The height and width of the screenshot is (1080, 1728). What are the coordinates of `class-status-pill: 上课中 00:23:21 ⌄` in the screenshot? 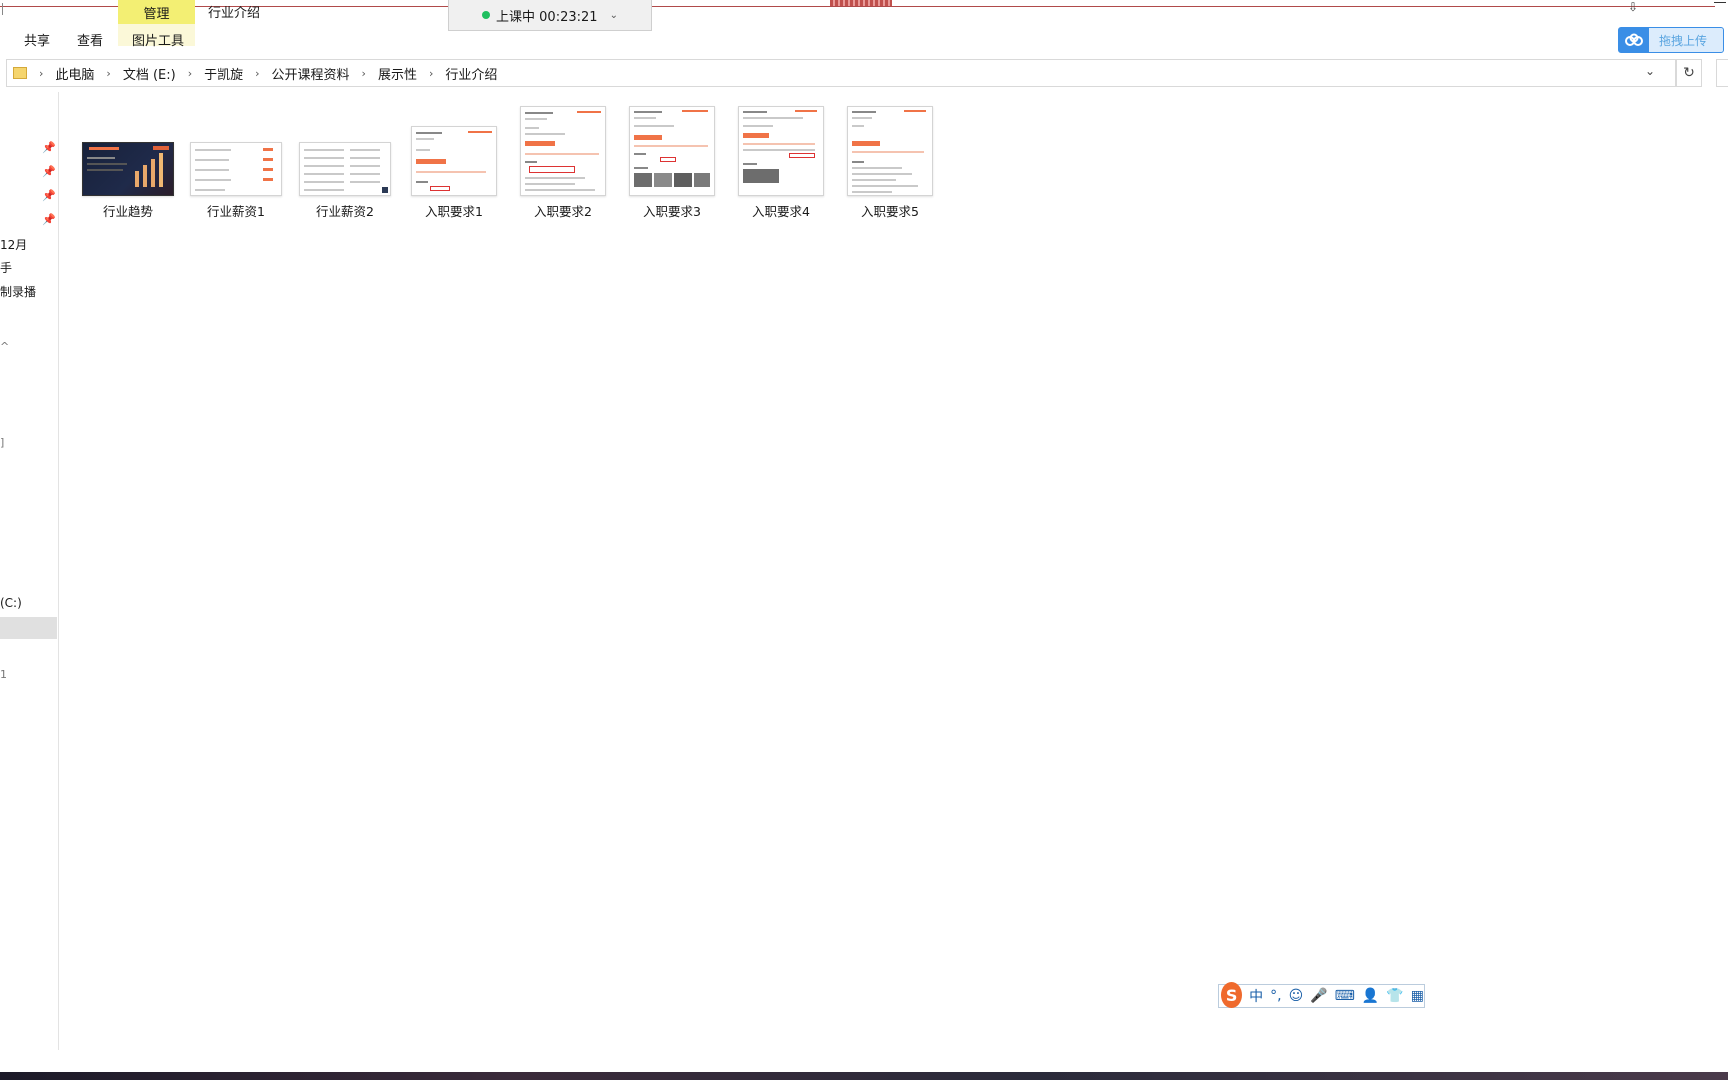 It's located at (550, 15).